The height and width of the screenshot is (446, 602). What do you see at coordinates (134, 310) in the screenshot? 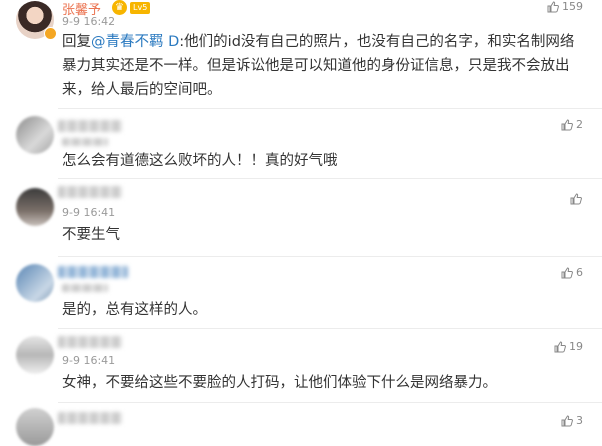
I see `comment-text: 是的，总有这样的人。` at bounding box center [134, 310].